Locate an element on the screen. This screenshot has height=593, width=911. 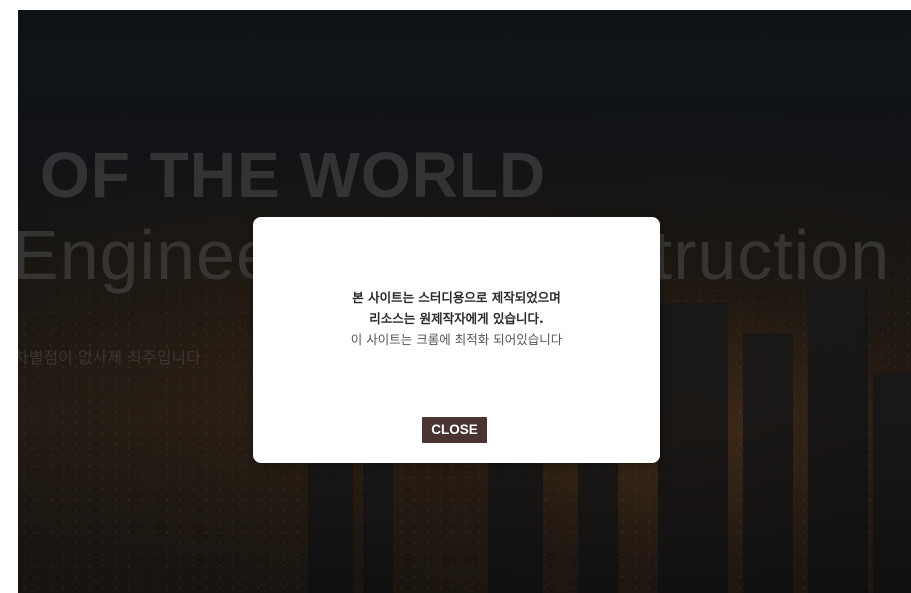
close-button: CLOSE is located at coordinates (454, 430).